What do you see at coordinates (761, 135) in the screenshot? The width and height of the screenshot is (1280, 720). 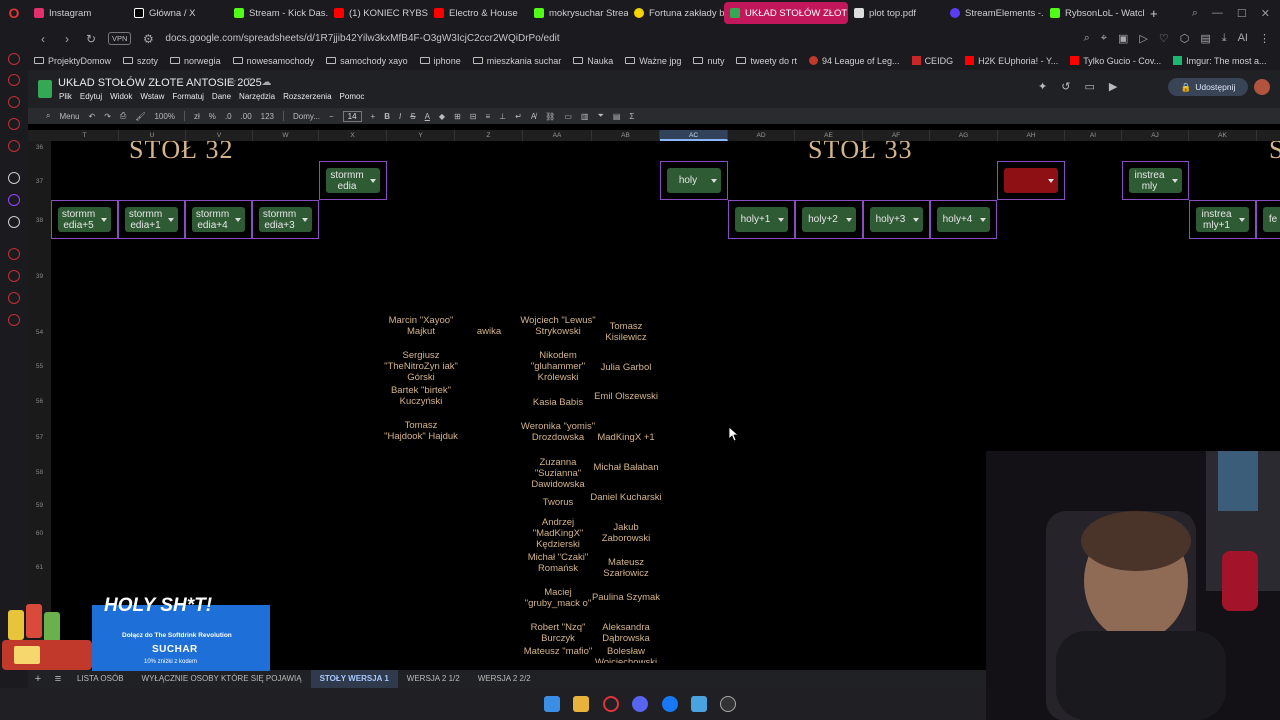 I see `column-header: AD` at bounding box center [761, 135].